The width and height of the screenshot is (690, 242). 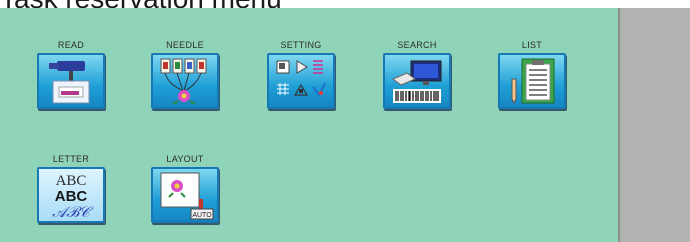 What do you see at coordinates (71, 45) in the screenshot?
I see `menu-item-label: READ` at bounding box center [71, 45].